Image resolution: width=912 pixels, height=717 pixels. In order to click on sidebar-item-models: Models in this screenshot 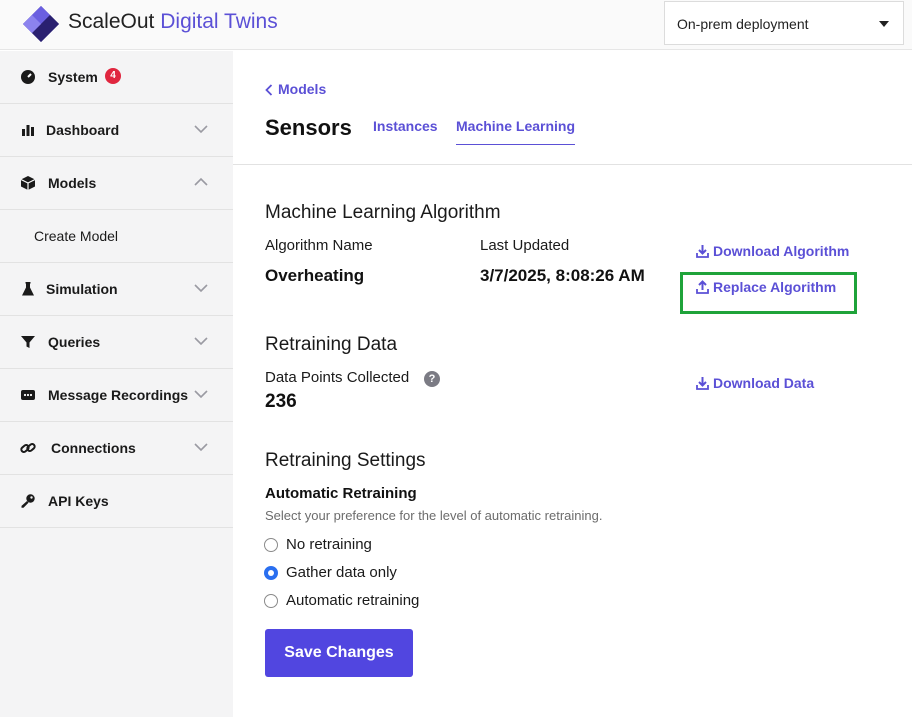, I will do `click(116, 183)`.